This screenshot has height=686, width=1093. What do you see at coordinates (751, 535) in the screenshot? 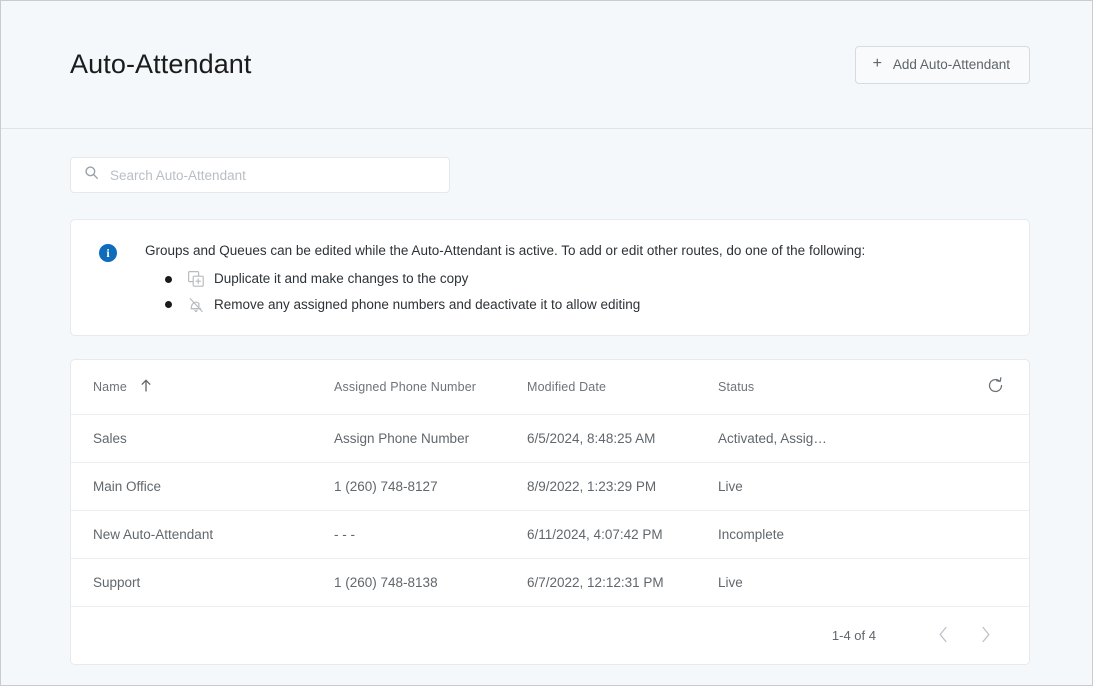
I see `status-text: Incomplete` at bounding box center [751, 535].